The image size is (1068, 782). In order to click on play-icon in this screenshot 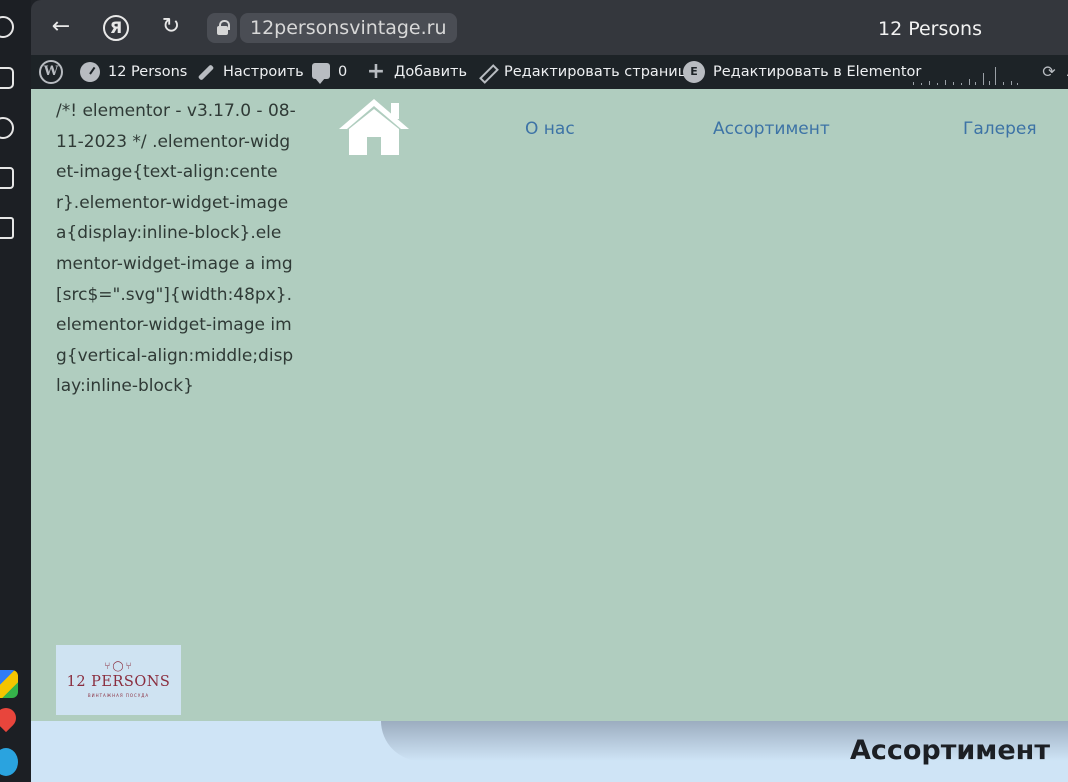, I will do `click(7, 128)`.